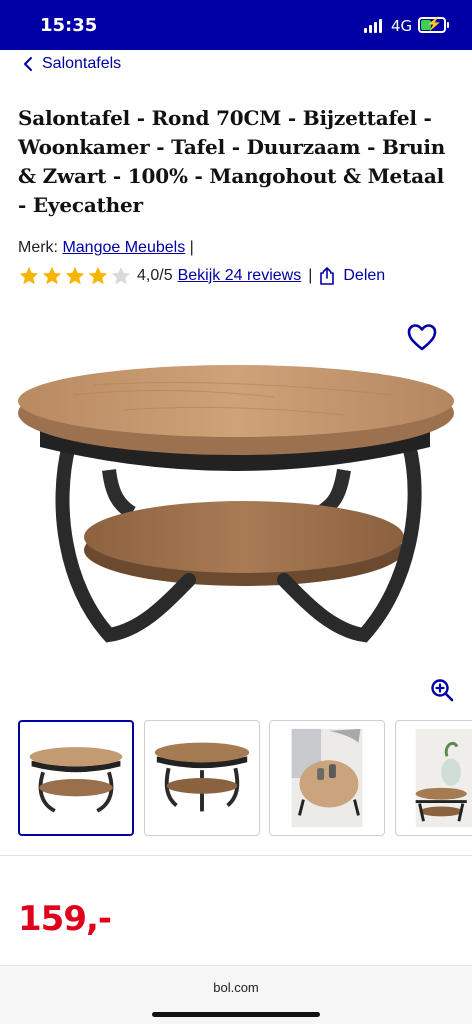 The height and width of the screenshot is (1024, 472). What do you see at coordinates (236, 987) in the screenshot?
I see `browser-url: bol.com` at bounding box center [236, 987].